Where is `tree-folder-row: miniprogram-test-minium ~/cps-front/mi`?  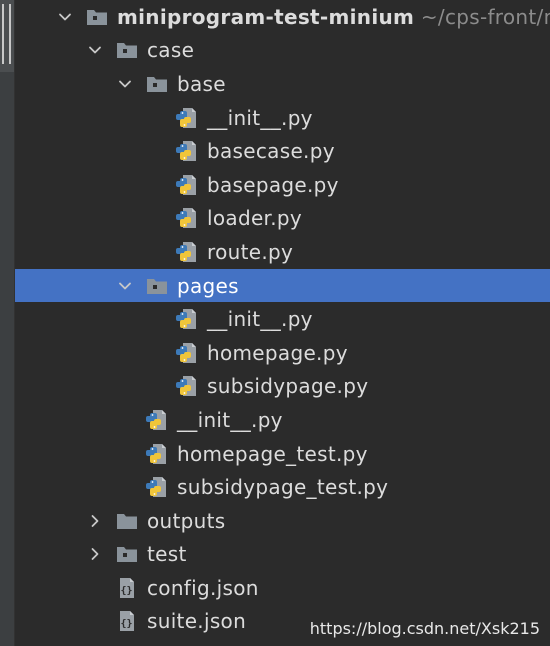 tree-folder-row: miniprogram-test-minium ~/cps-front/mi is located at coordinates (282, 17).